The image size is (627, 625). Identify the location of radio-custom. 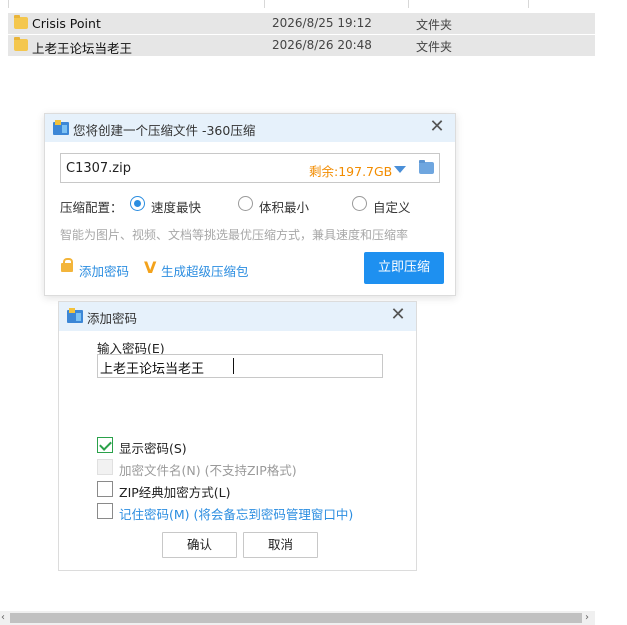
(359, 203).